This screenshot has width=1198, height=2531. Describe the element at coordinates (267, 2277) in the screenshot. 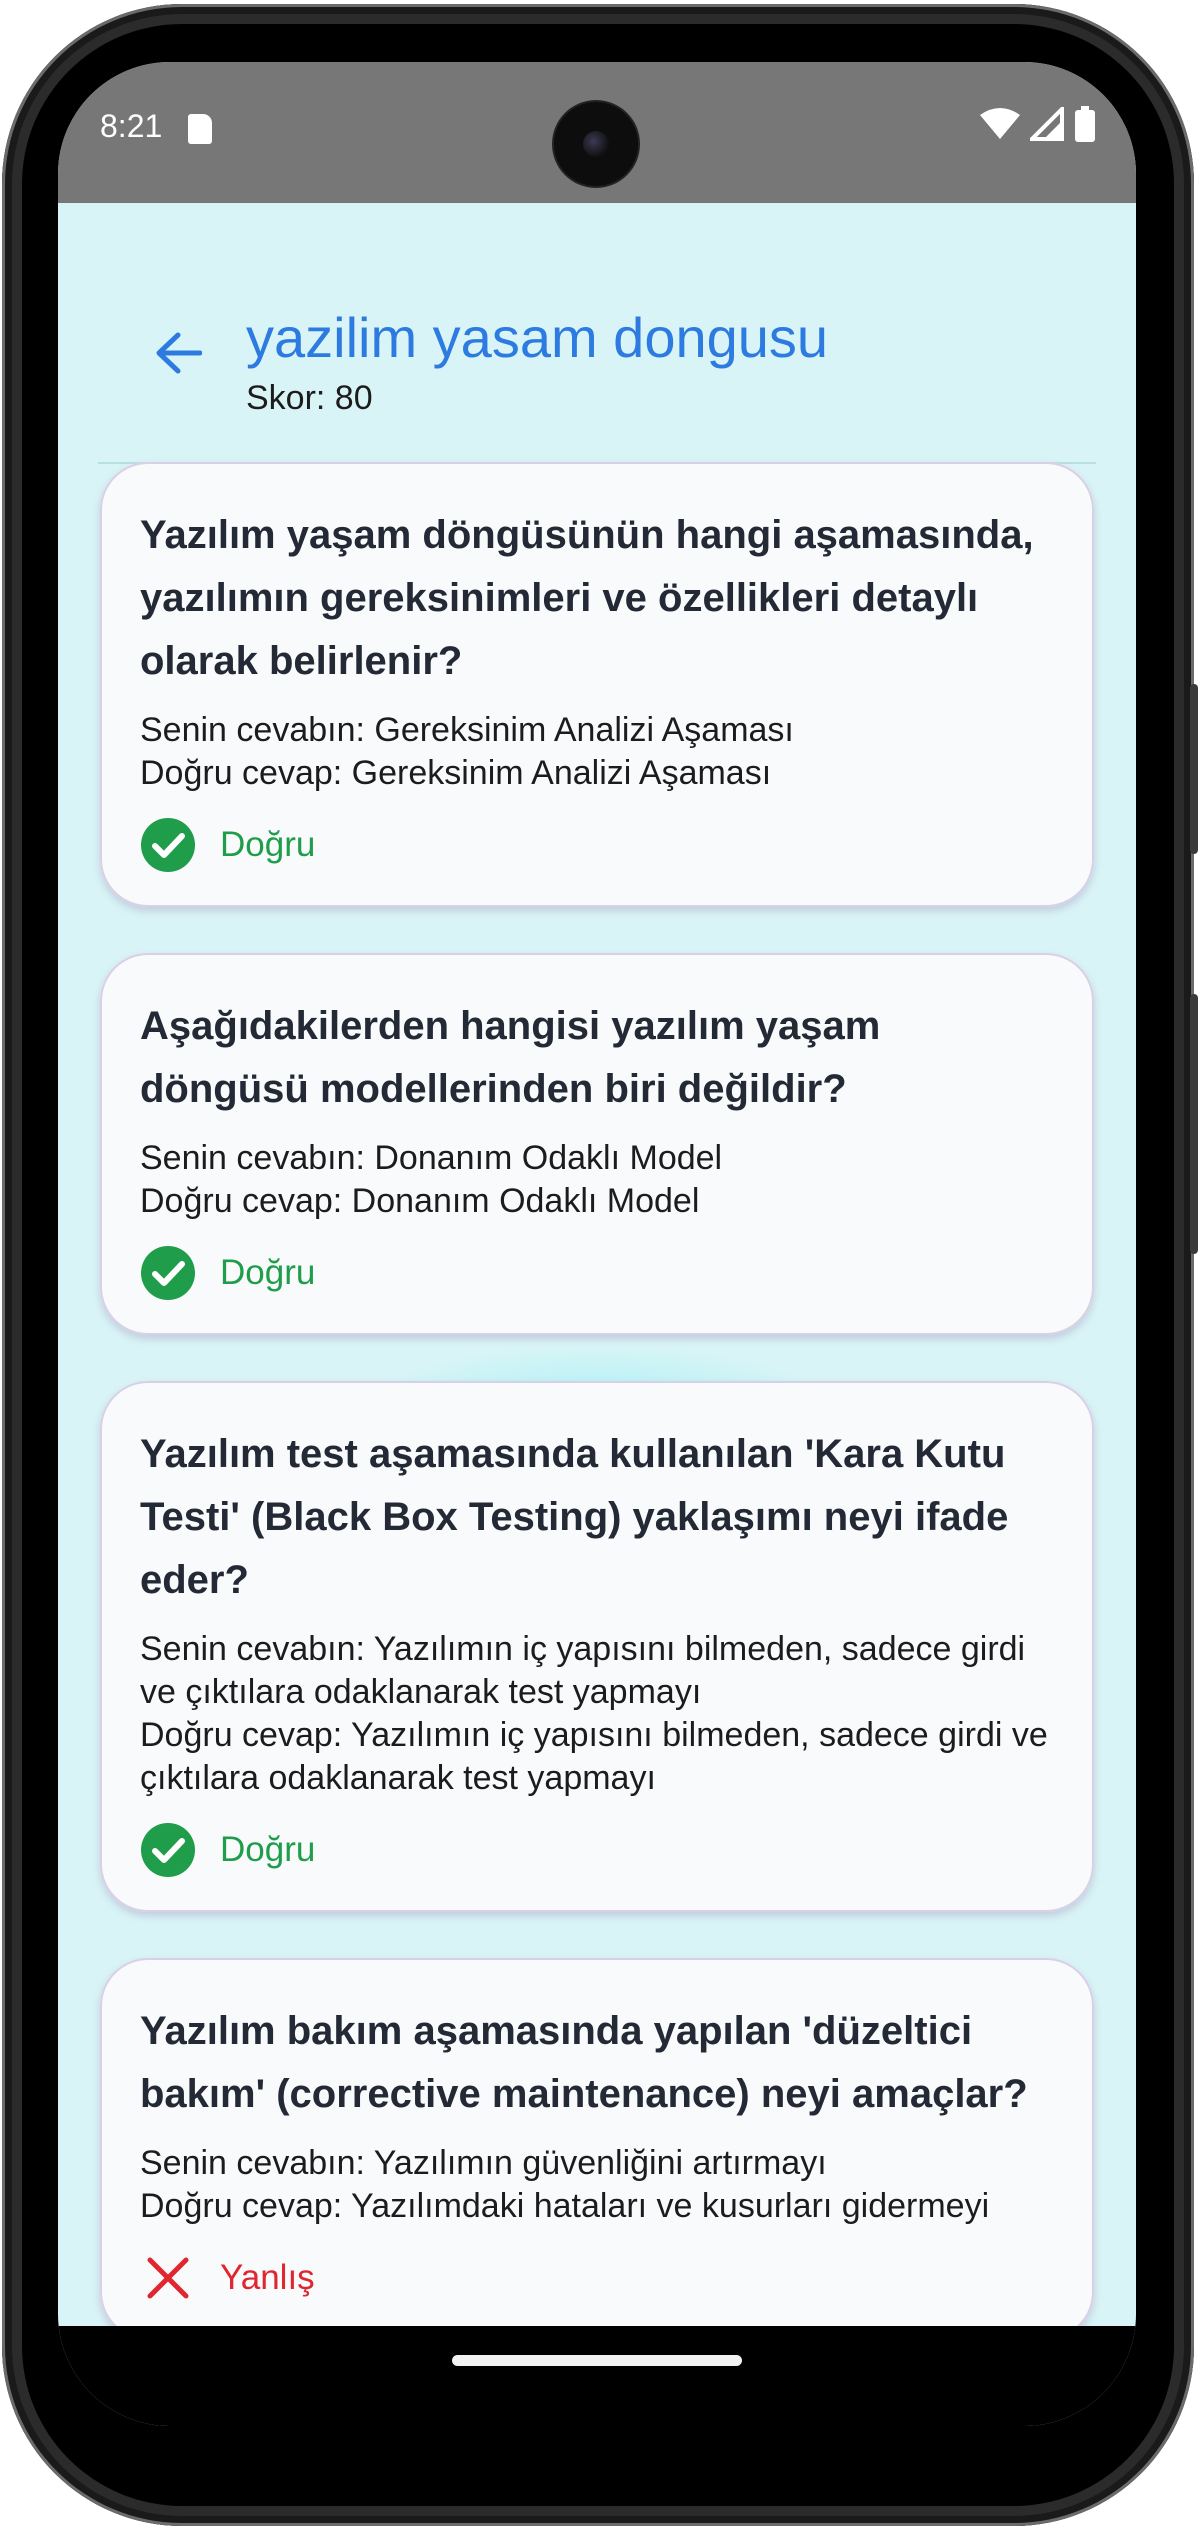

I see `status-label: Yanlış` at that location.